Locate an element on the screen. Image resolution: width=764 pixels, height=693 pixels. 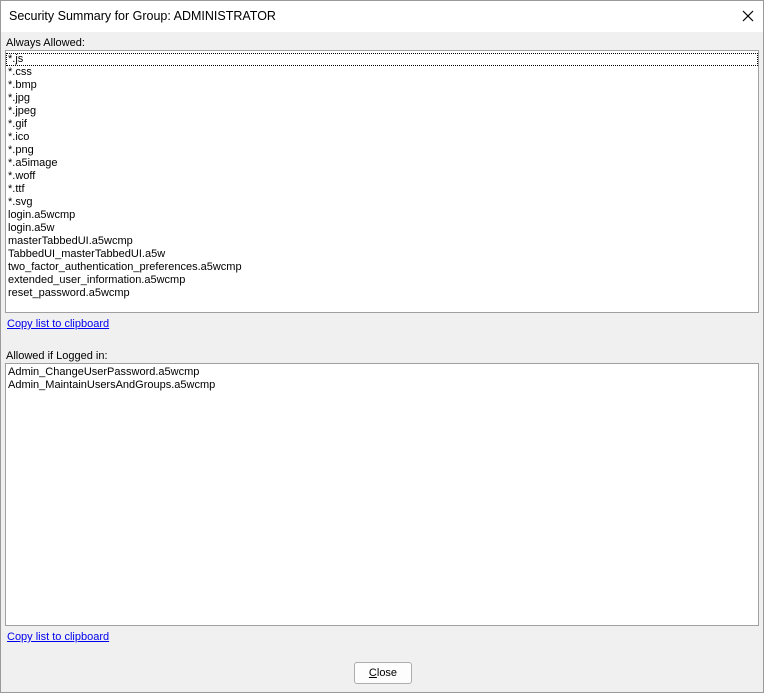
list-item: login.a5w is located at coordinates (382, 228).